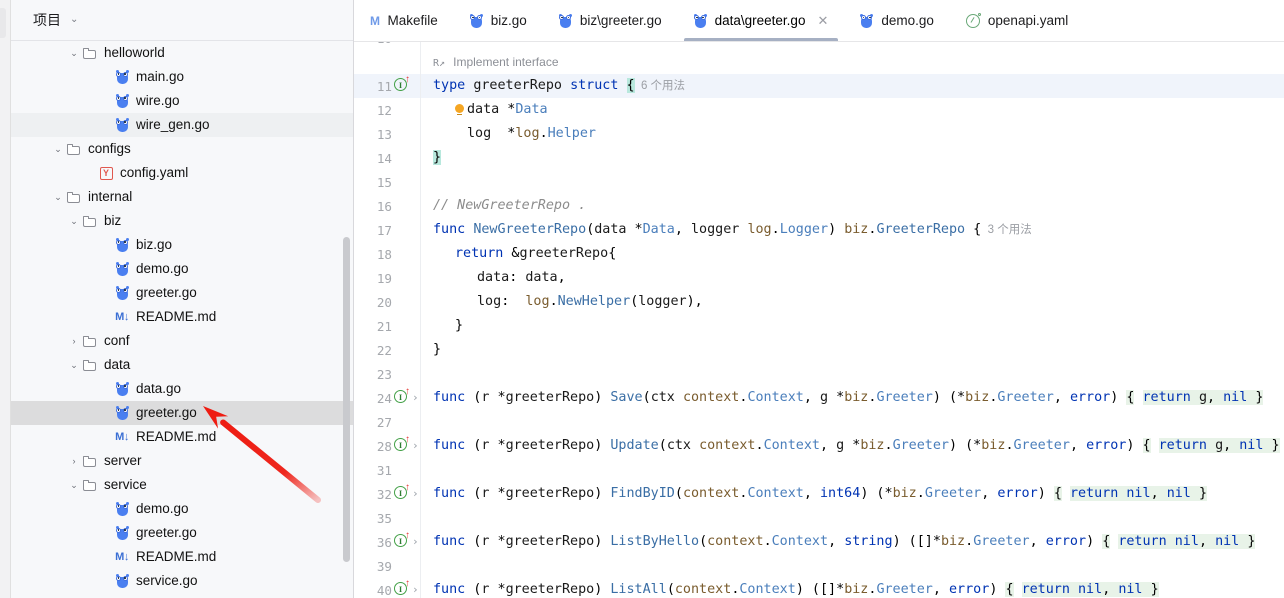  I want to click on tree-item-wire-go: ⌄wire.go, so click(182, 101).